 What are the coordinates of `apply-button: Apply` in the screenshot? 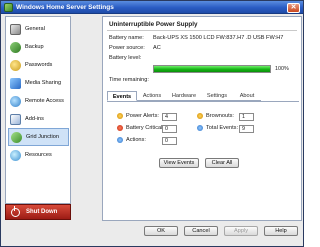 It's located at (241, 231).